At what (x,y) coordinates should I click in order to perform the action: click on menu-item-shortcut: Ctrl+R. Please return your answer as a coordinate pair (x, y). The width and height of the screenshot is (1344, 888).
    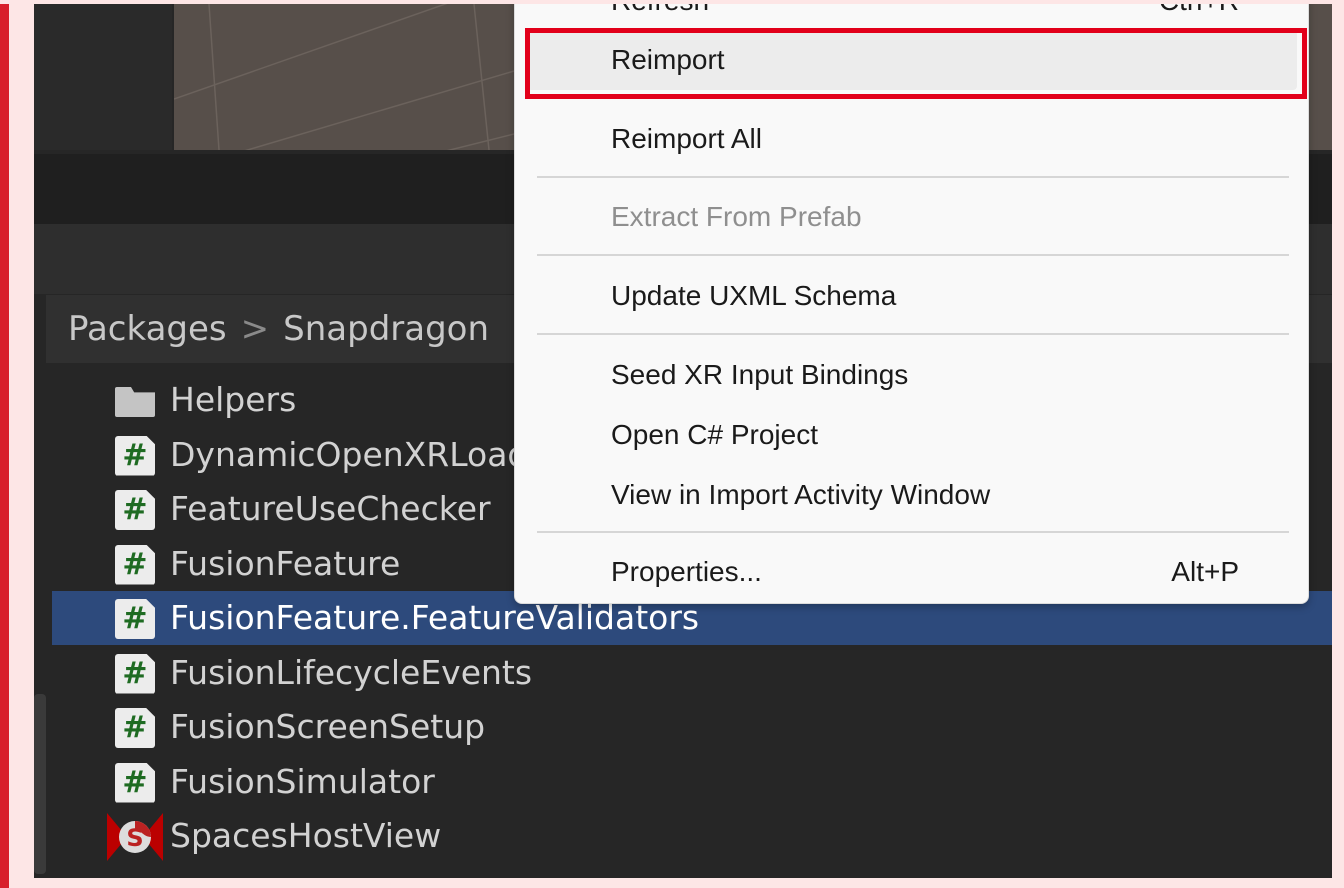
    Looking at the image, I should click on (1198, 8).